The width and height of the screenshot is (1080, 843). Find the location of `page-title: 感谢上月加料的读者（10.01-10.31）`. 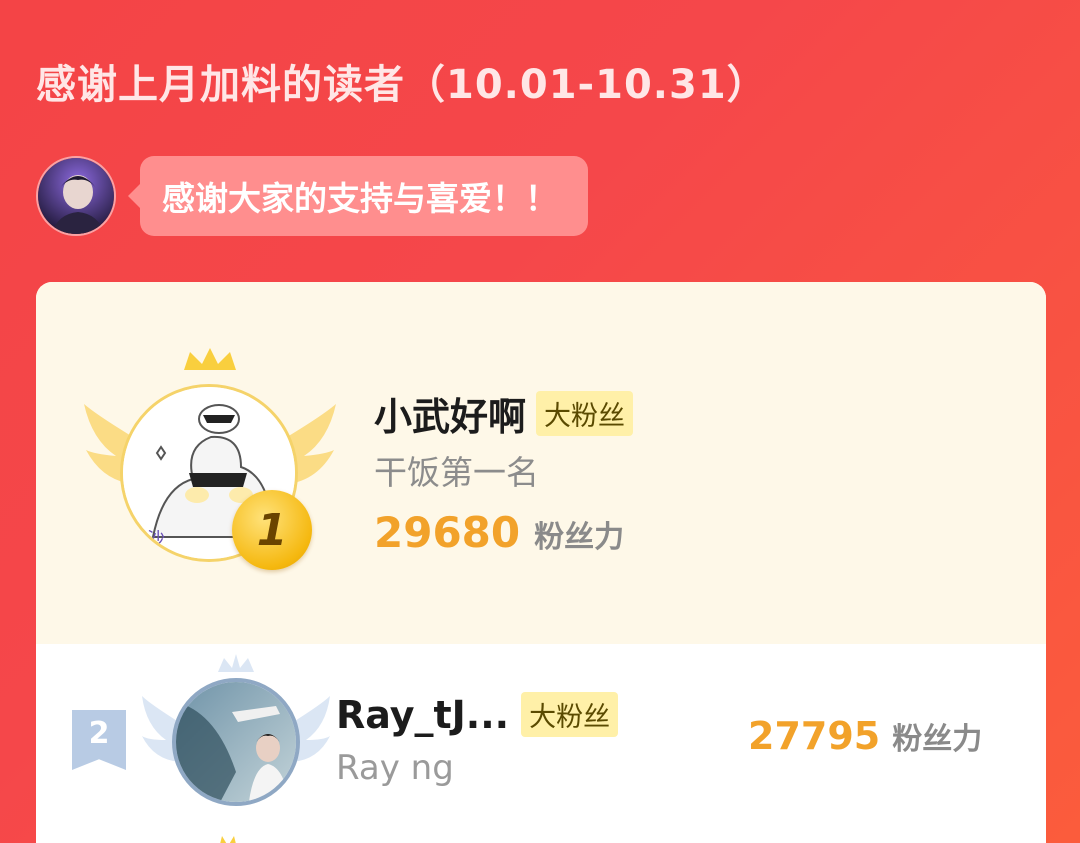

page-title: 感谢上月加料的读者（10.01-10.31） is located at coordinates (402, 85).